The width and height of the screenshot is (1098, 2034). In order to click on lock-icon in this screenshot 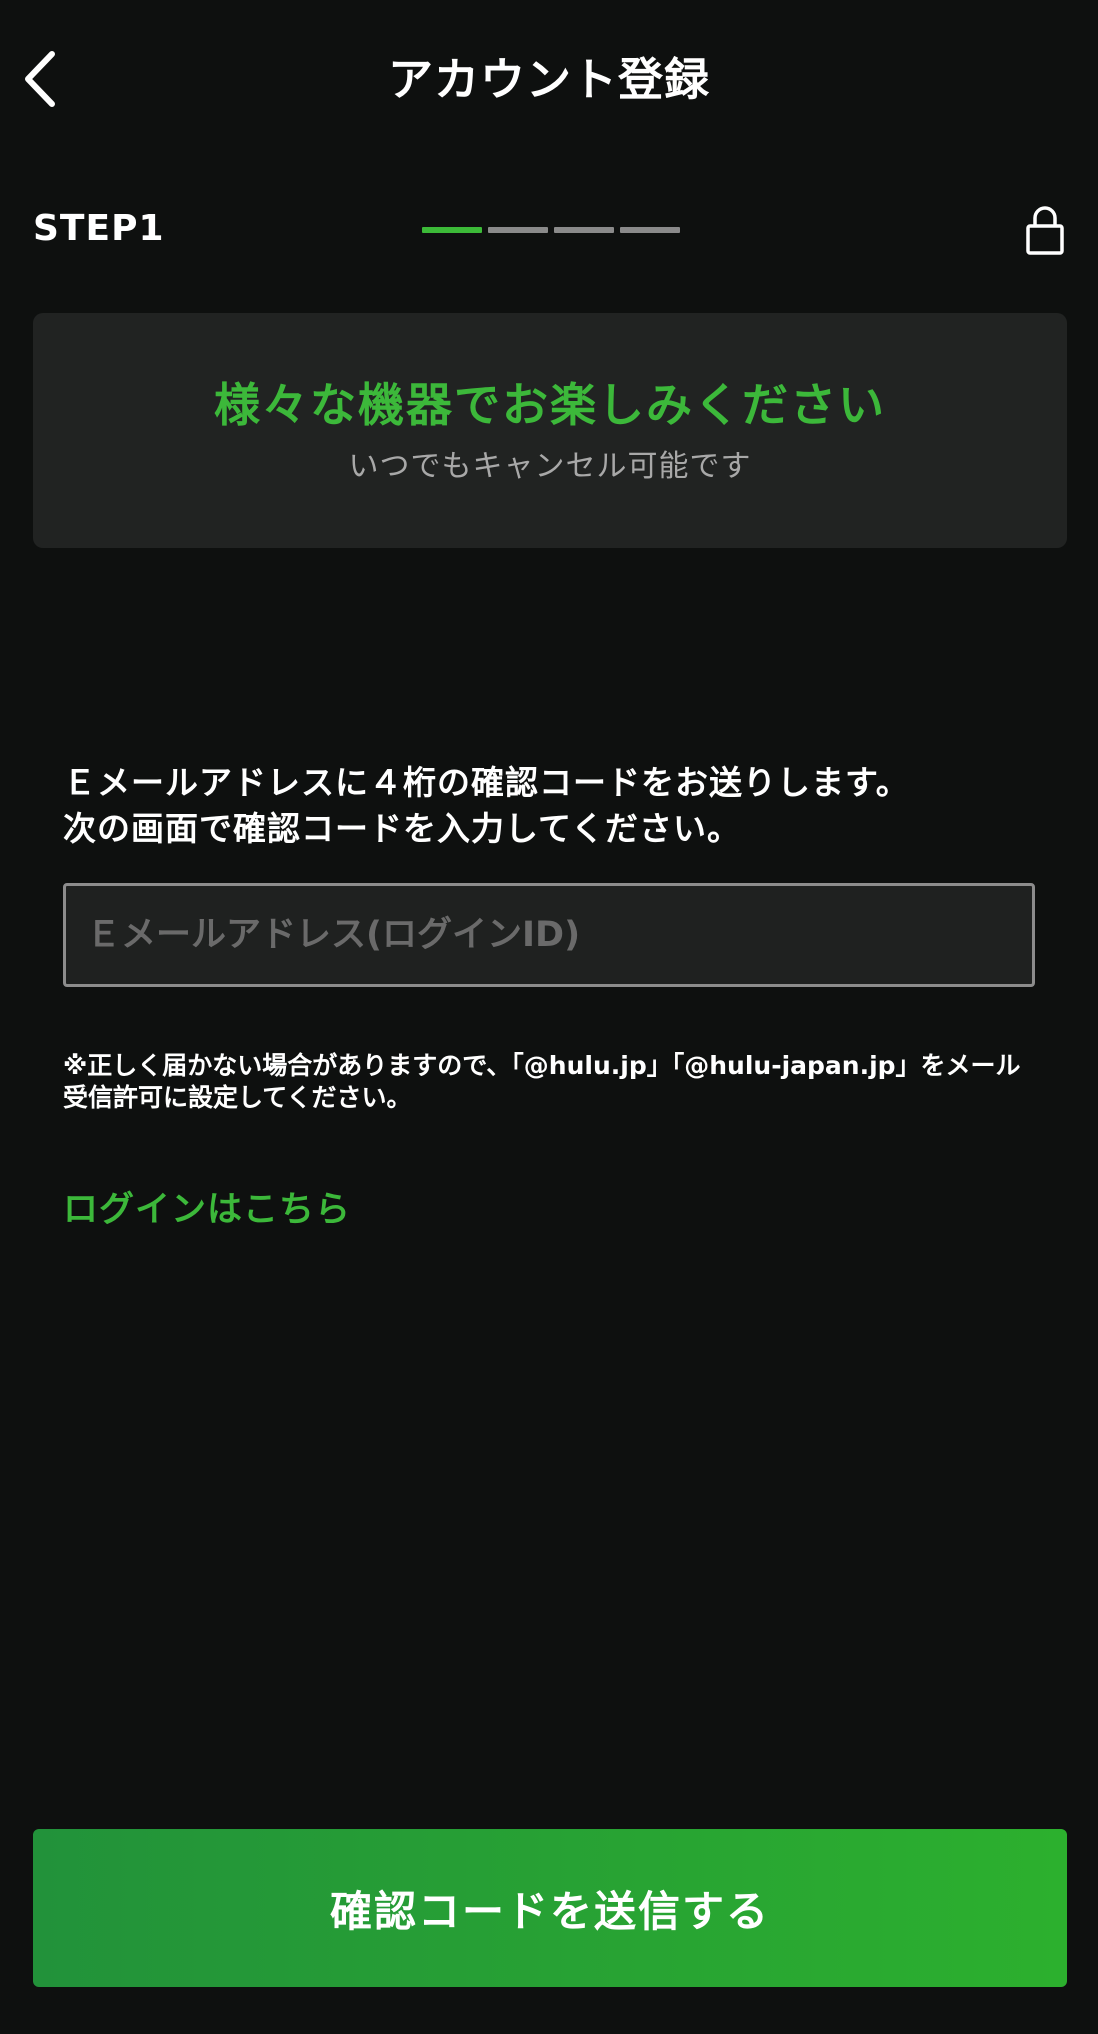, I will do `click(1045, 230)`.